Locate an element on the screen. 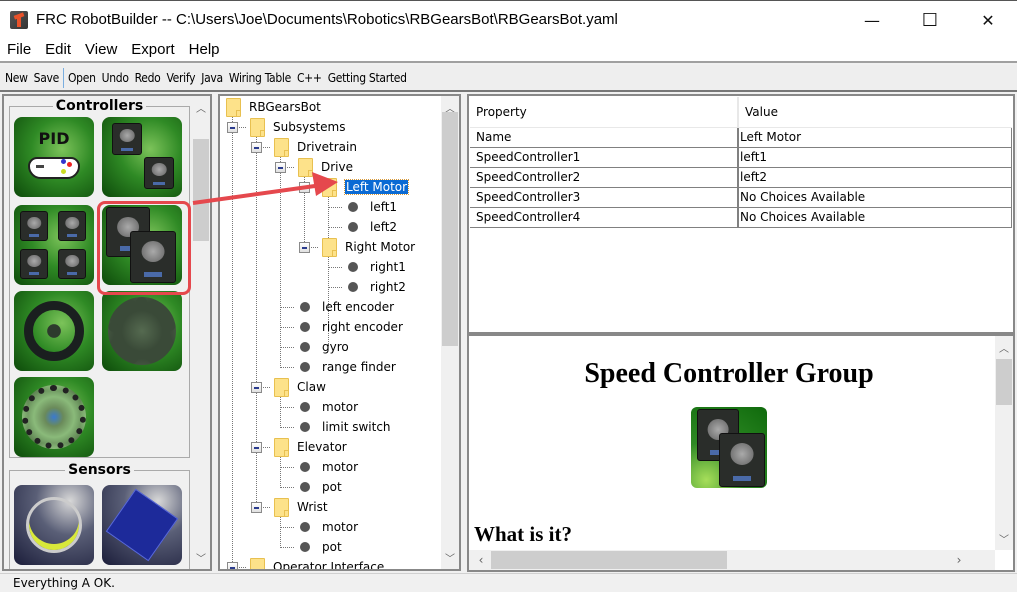 The width and height of the screenshot is (1017, 592). property-row: SpeedController3 No Choices Available is located at coordinates (741, 197).